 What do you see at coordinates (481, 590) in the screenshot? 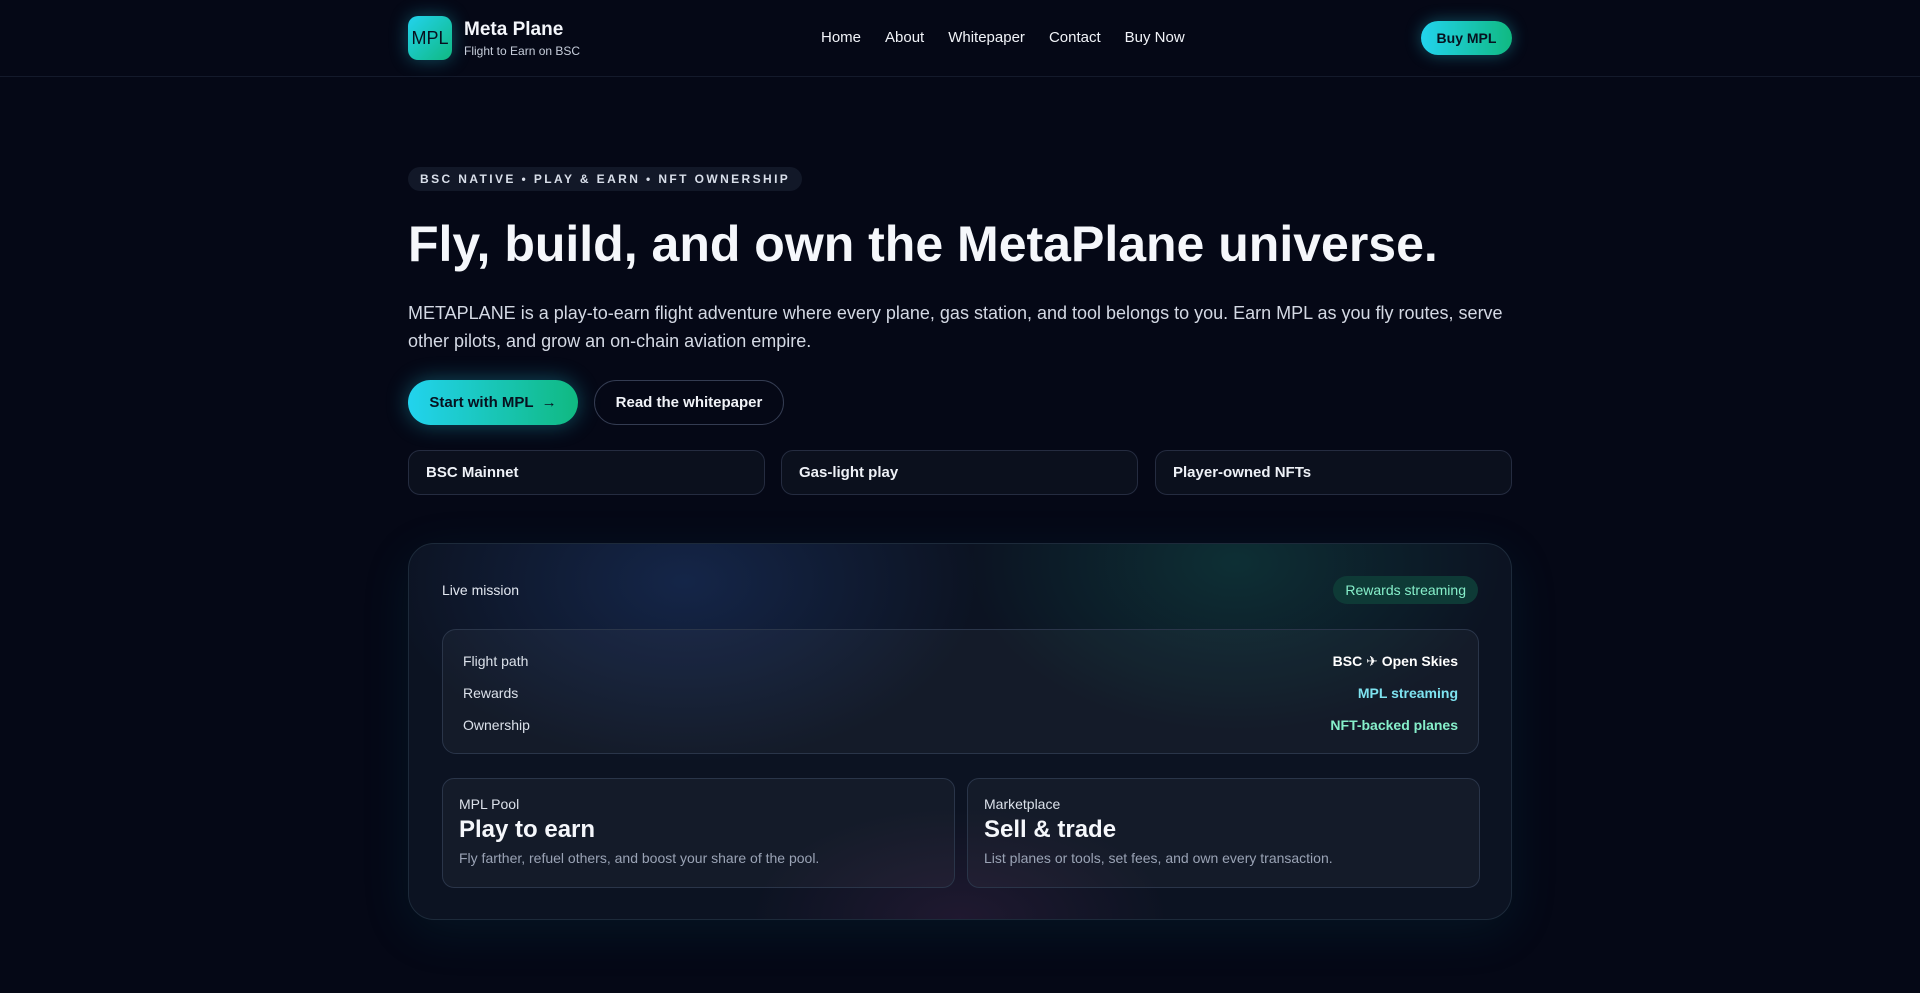
I see `mission-label: Live mission` at bounding box center [481, 590].